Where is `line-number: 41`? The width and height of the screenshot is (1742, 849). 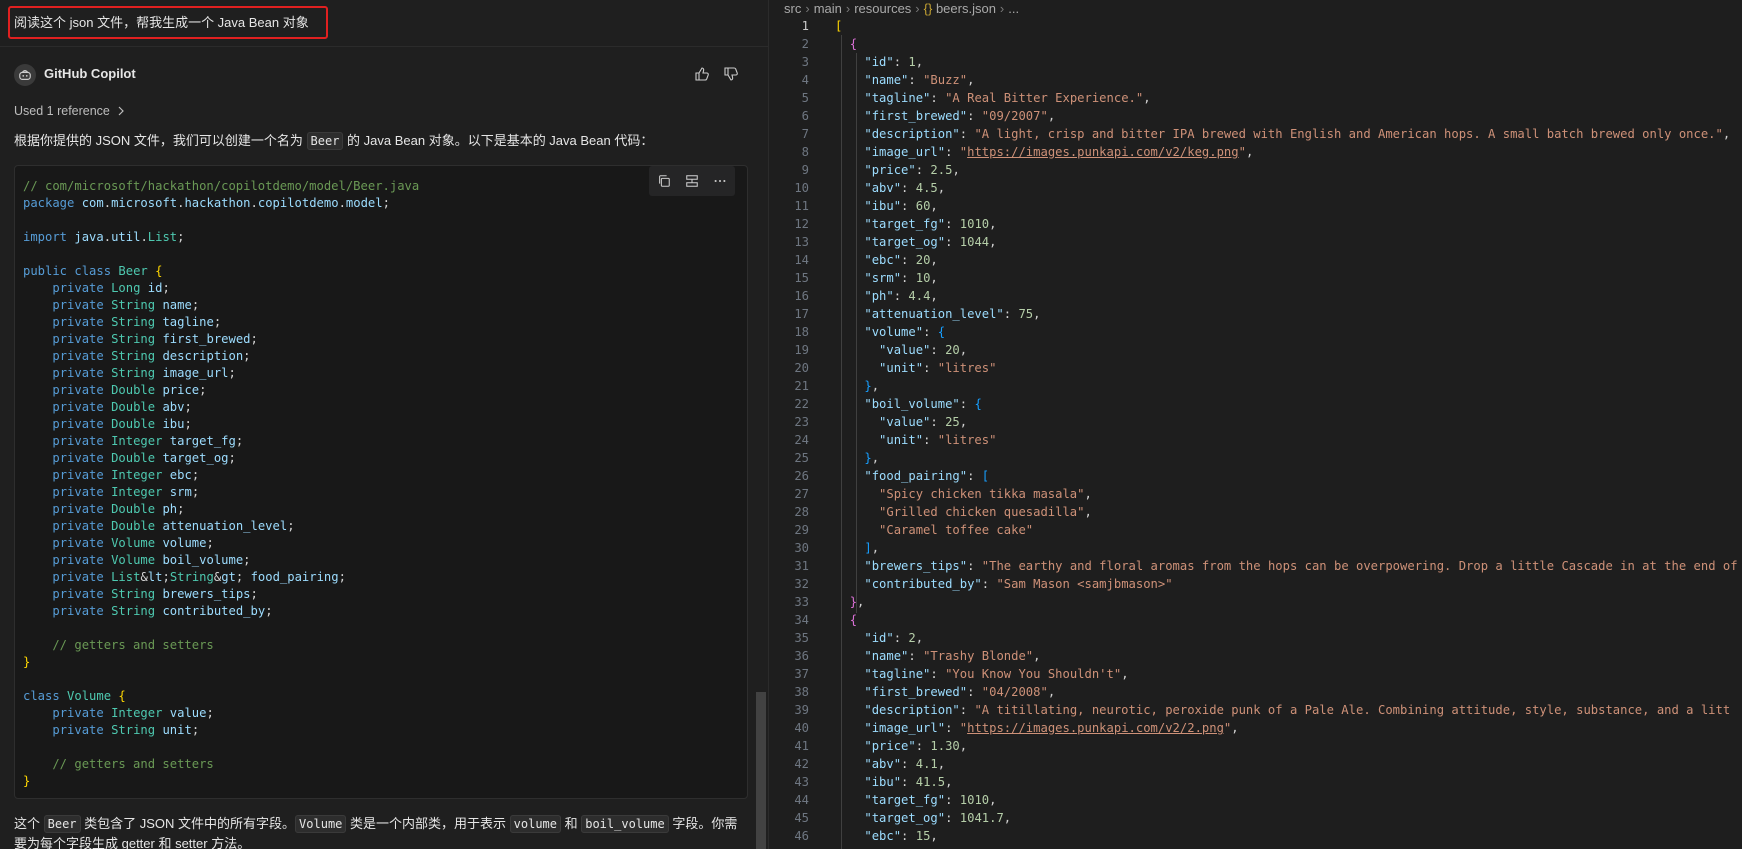 line-number: 41 is located at coordinates (801, 746).